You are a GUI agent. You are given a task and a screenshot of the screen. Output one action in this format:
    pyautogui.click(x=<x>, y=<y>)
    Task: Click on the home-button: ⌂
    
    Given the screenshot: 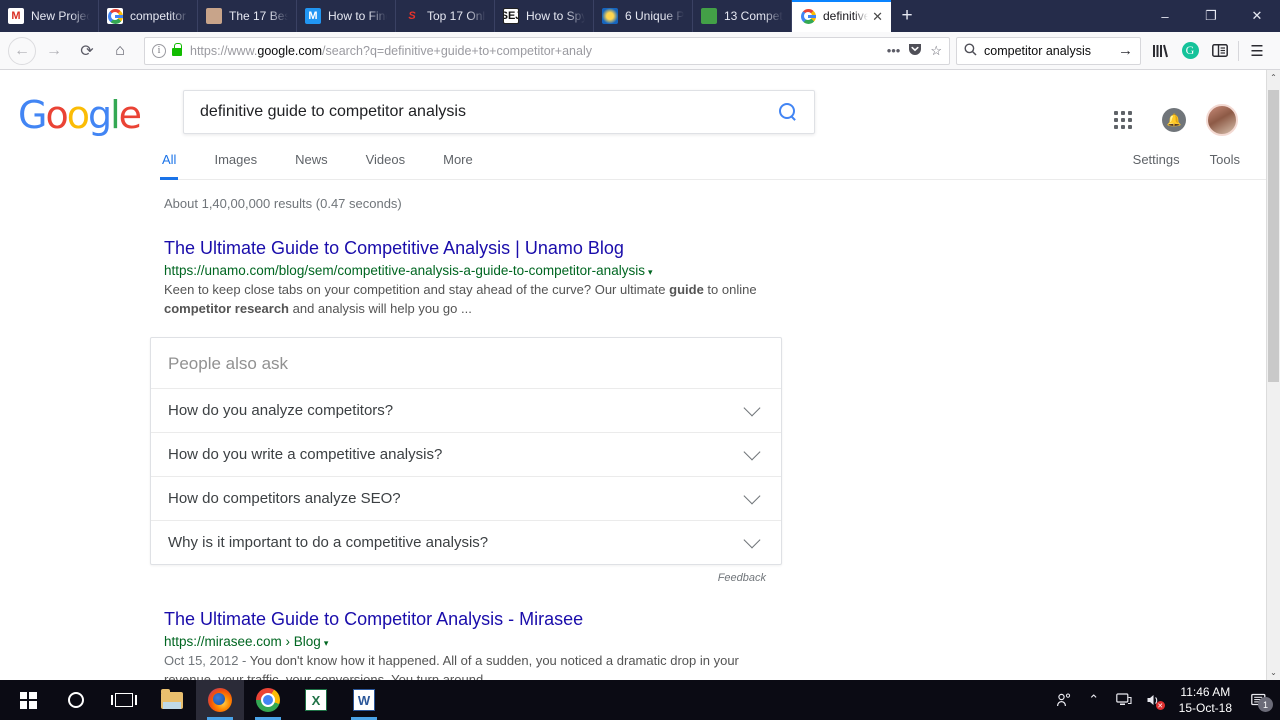 What is the action you would take?
    pyautogui.click(x=120, y=51)
    